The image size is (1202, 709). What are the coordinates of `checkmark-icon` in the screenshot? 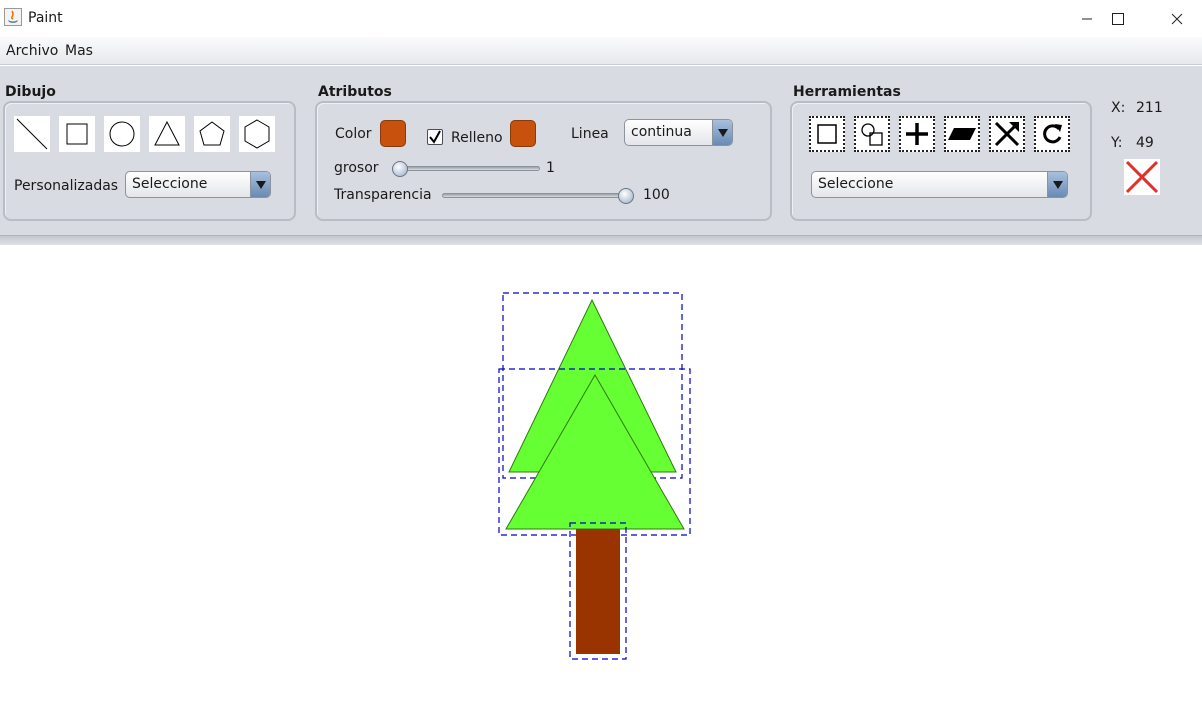 It's located at (435, 137).